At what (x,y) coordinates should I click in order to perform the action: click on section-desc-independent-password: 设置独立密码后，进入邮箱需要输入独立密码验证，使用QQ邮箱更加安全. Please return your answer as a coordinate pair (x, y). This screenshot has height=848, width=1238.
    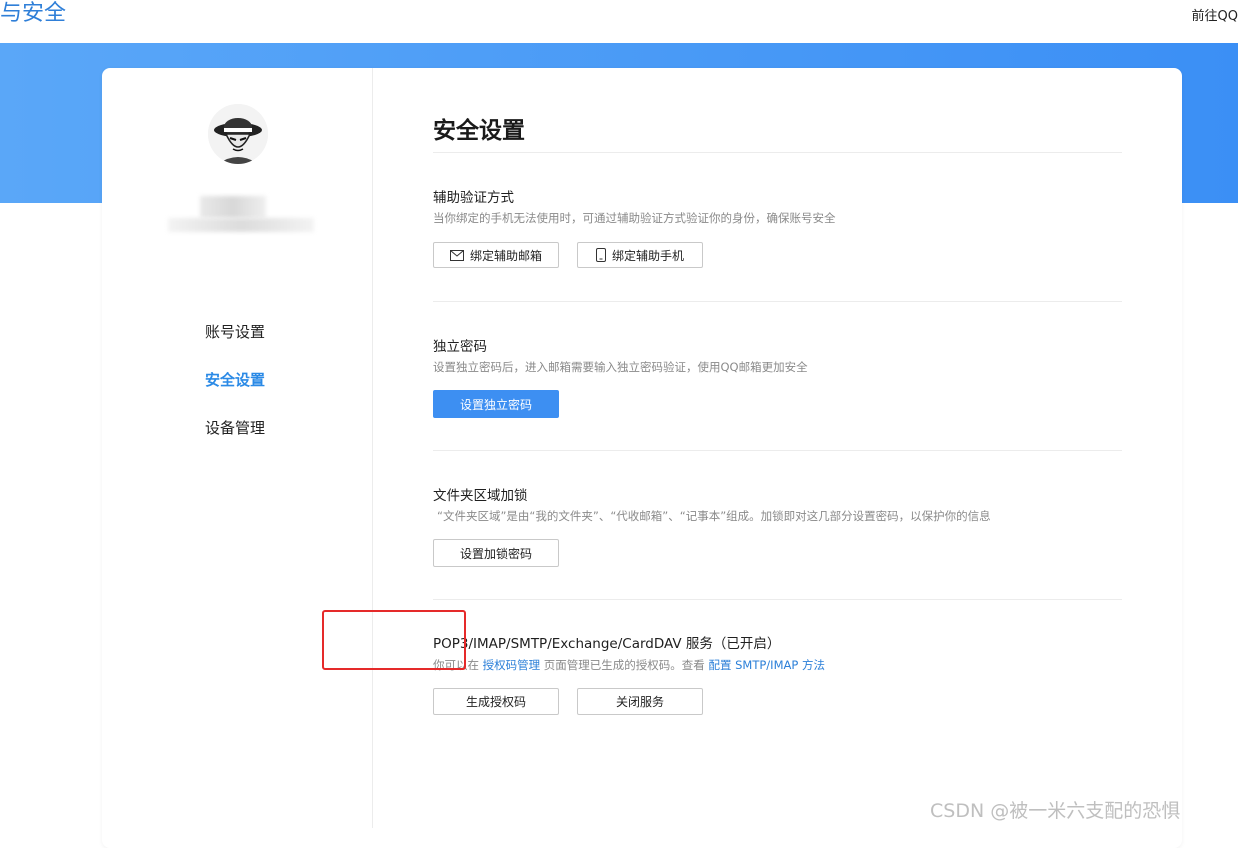
    Looking at the image, I should click on (620, 367).